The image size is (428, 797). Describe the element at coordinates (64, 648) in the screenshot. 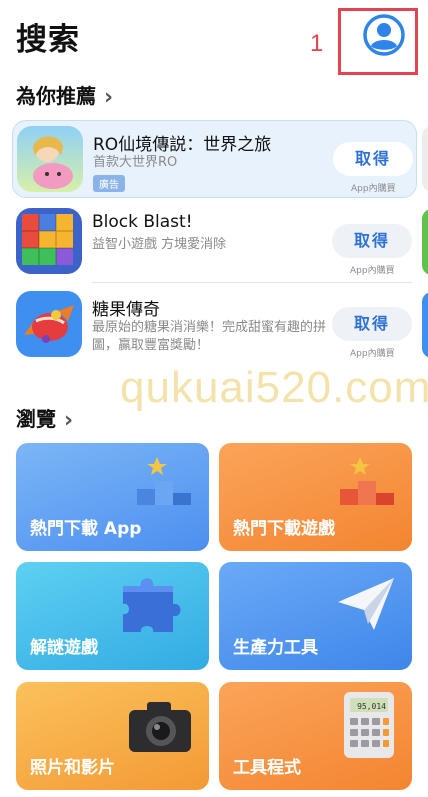

I see `tile-label: 解謎遊戲` at that location.